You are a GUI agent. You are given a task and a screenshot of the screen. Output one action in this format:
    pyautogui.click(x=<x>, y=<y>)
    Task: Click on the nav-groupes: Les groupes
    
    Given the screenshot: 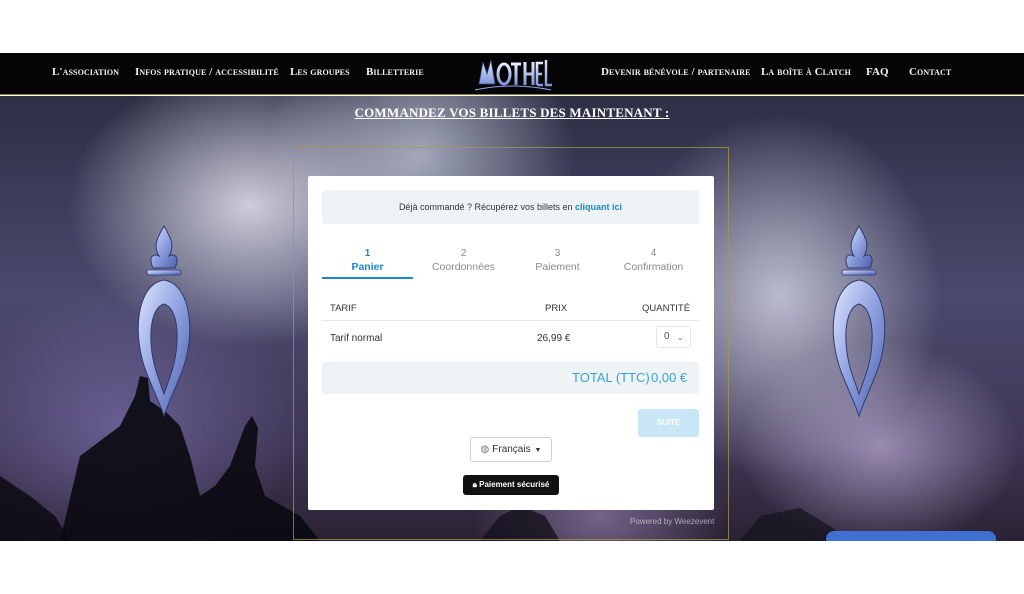 What is the action you would take?
    pyautogui.click(x=320, y=72)
    